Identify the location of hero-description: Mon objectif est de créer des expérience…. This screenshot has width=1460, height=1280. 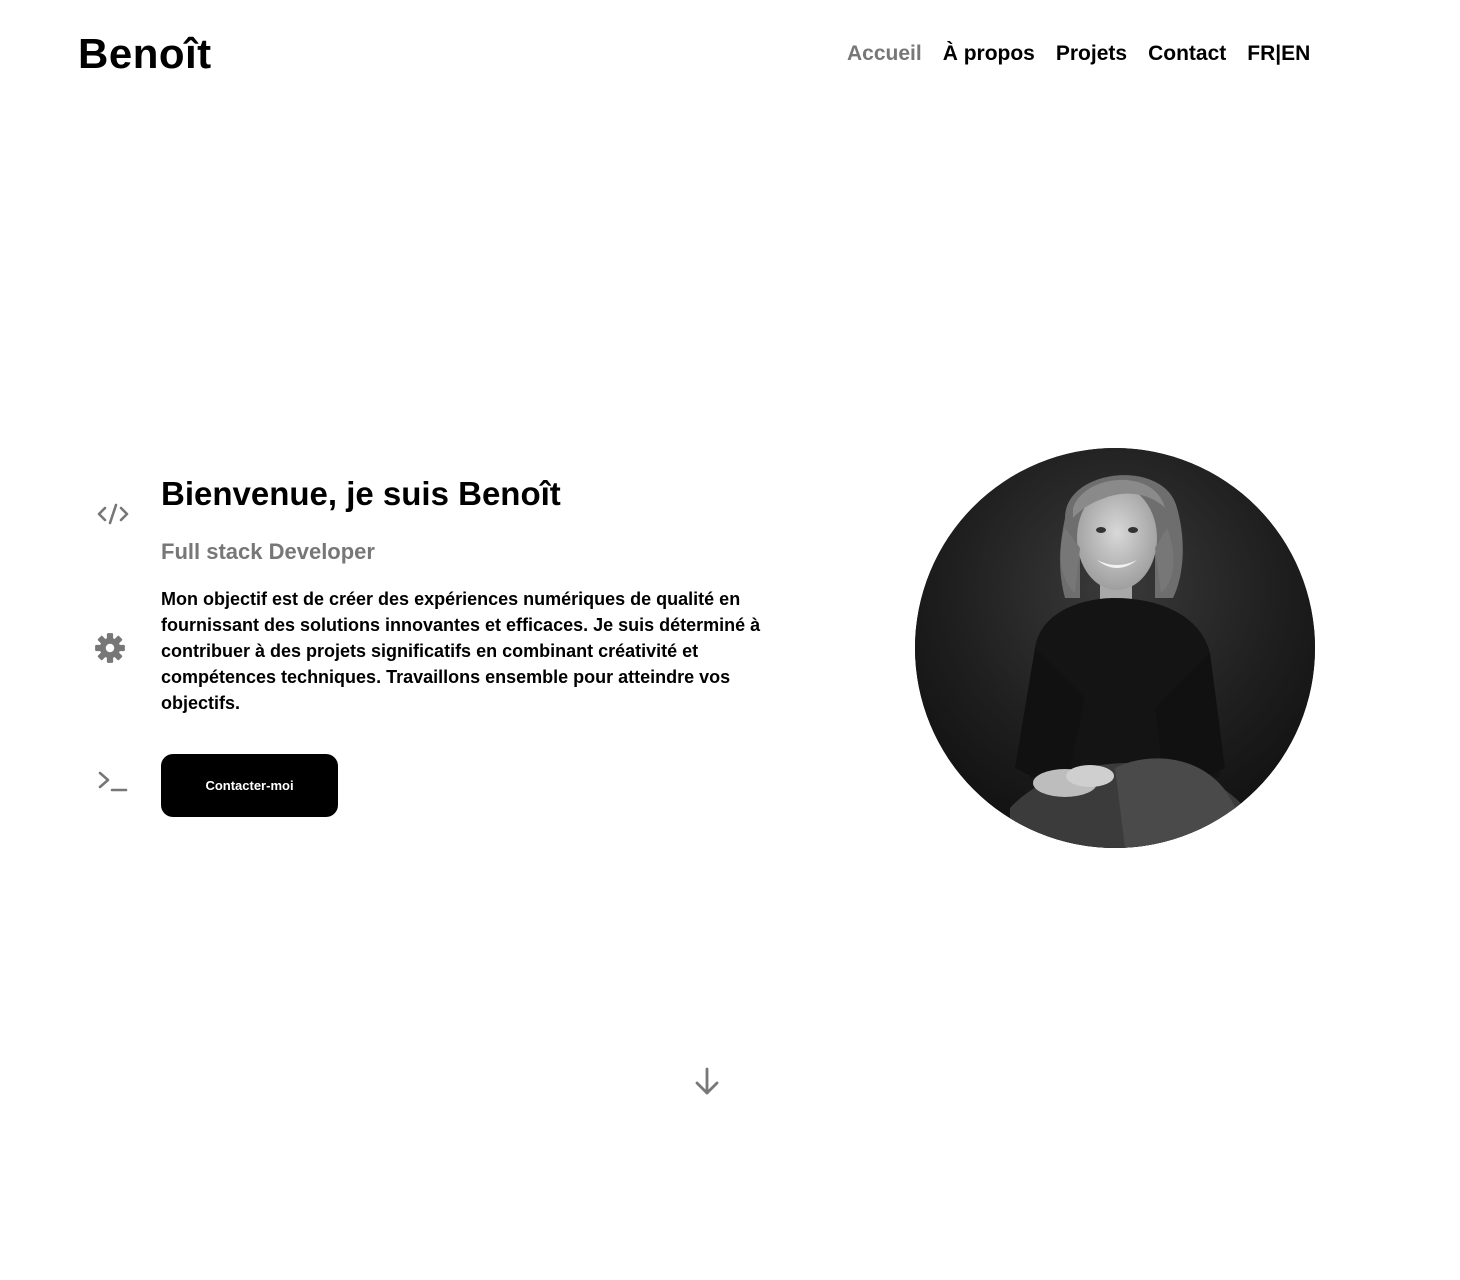
(461, 651).